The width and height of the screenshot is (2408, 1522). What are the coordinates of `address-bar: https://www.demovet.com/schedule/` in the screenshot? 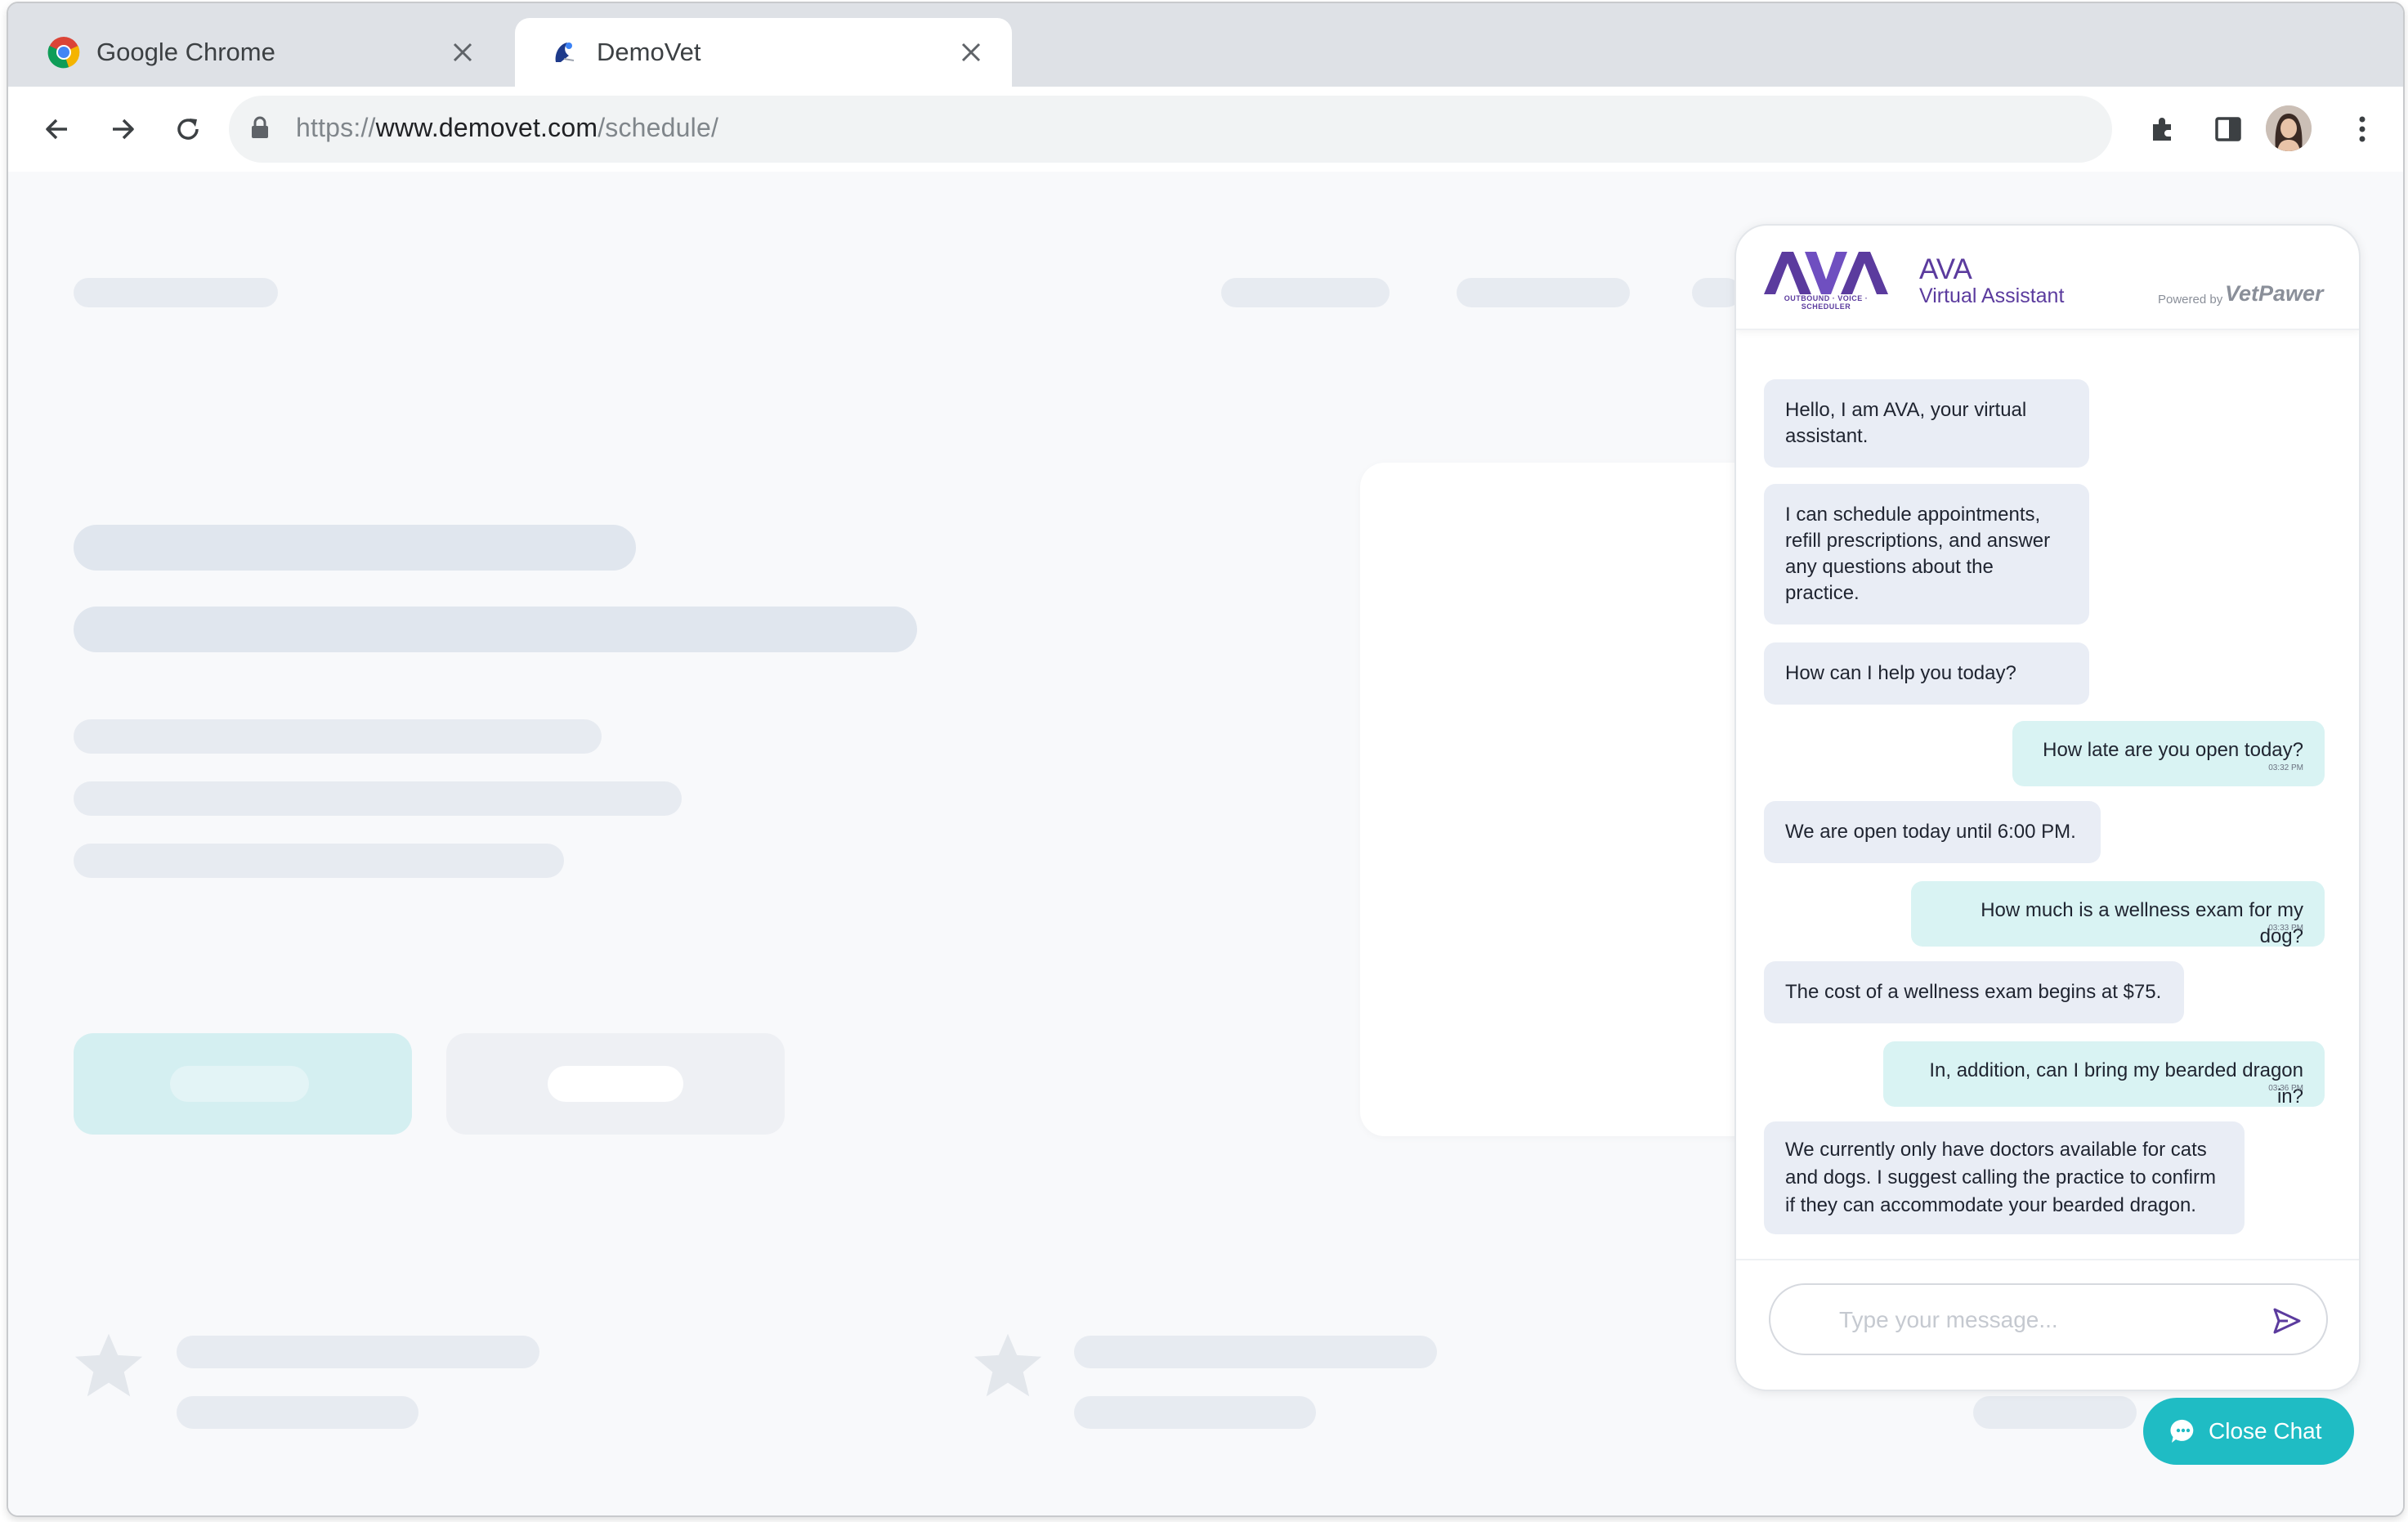 It's located at (1170, 129).